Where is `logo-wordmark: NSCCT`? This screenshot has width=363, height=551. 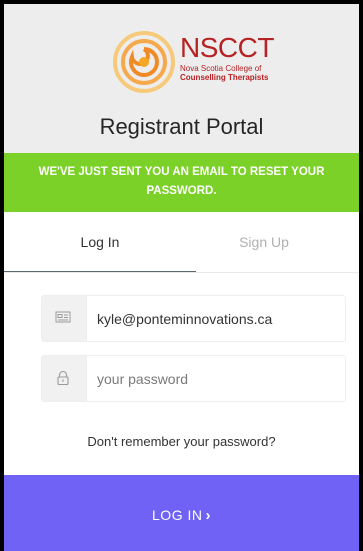 logo-wordmark: NSCCT is located at coordinates (227, 47).